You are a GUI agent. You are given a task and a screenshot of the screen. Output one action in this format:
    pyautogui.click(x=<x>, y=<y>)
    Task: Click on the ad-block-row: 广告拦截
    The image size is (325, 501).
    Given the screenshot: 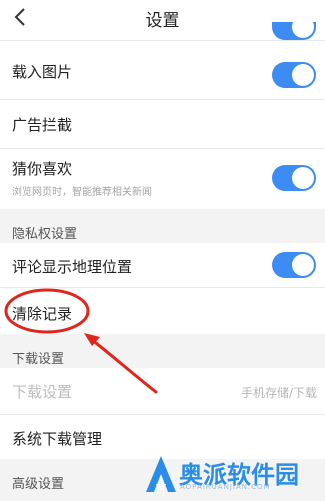 What is the action you would take?
    pyautogui.click(x=162, y=124)
    